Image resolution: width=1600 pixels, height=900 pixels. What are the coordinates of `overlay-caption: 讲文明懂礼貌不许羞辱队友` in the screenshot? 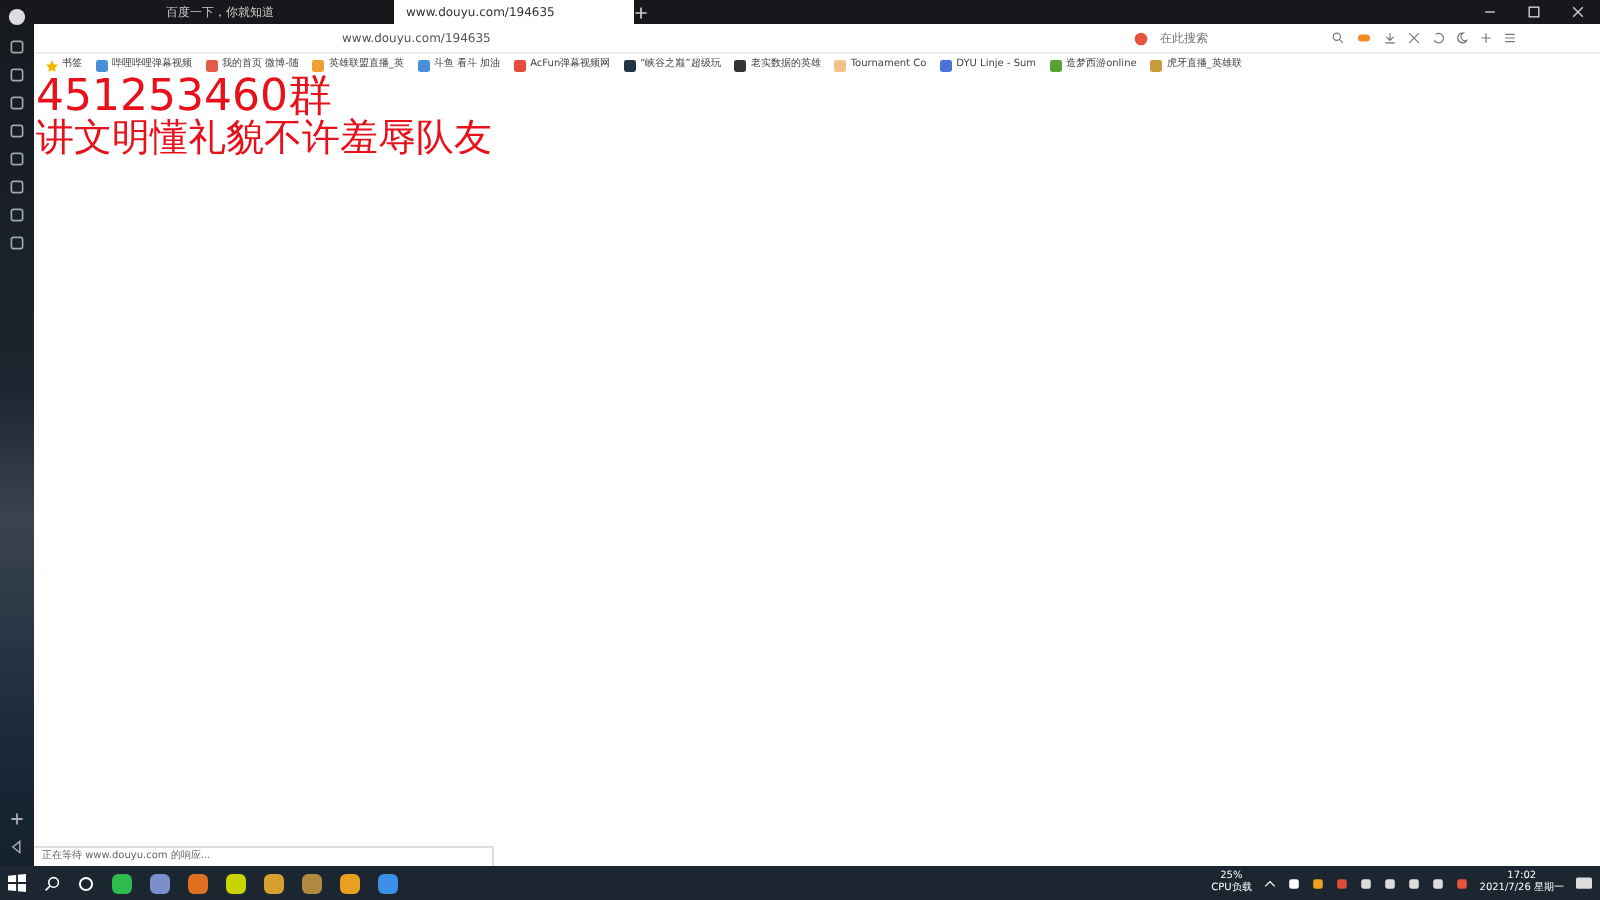 It's located at (264, 140).